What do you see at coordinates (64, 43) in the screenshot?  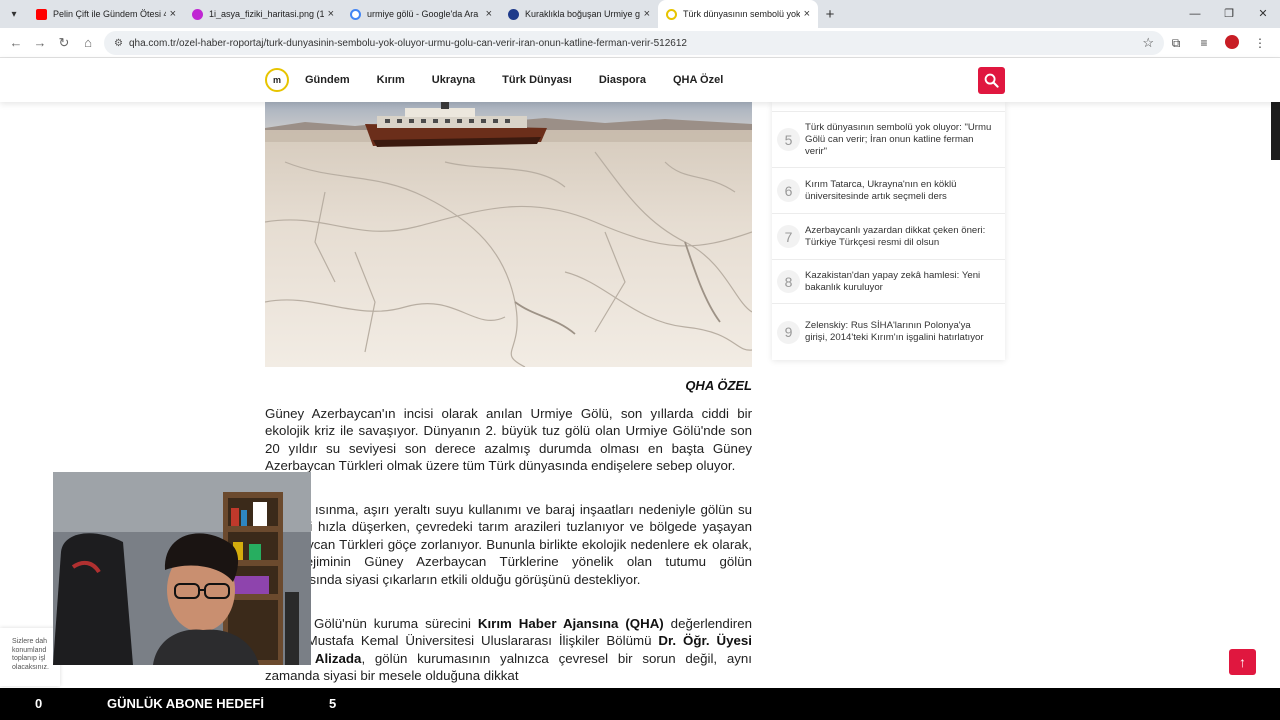 I see `reload-icon: ↻` at bounding box center [64, 43].